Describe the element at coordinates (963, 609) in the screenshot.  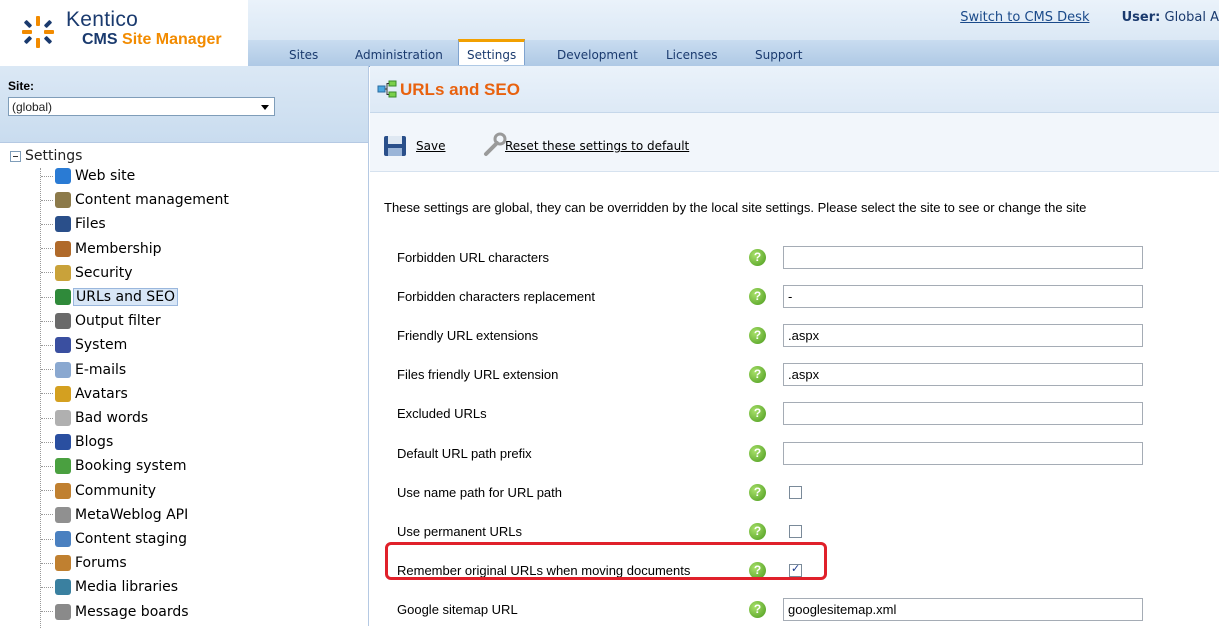
I see `google-sitemap-url-input: googlesitemap.xml` at that location.